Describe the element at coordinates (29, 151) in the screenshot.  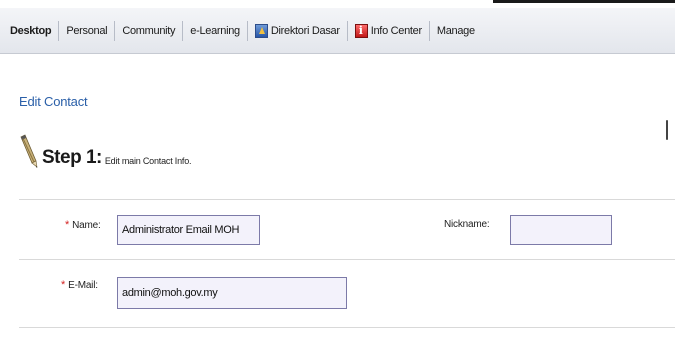
I see `pencil-icon` at that location.